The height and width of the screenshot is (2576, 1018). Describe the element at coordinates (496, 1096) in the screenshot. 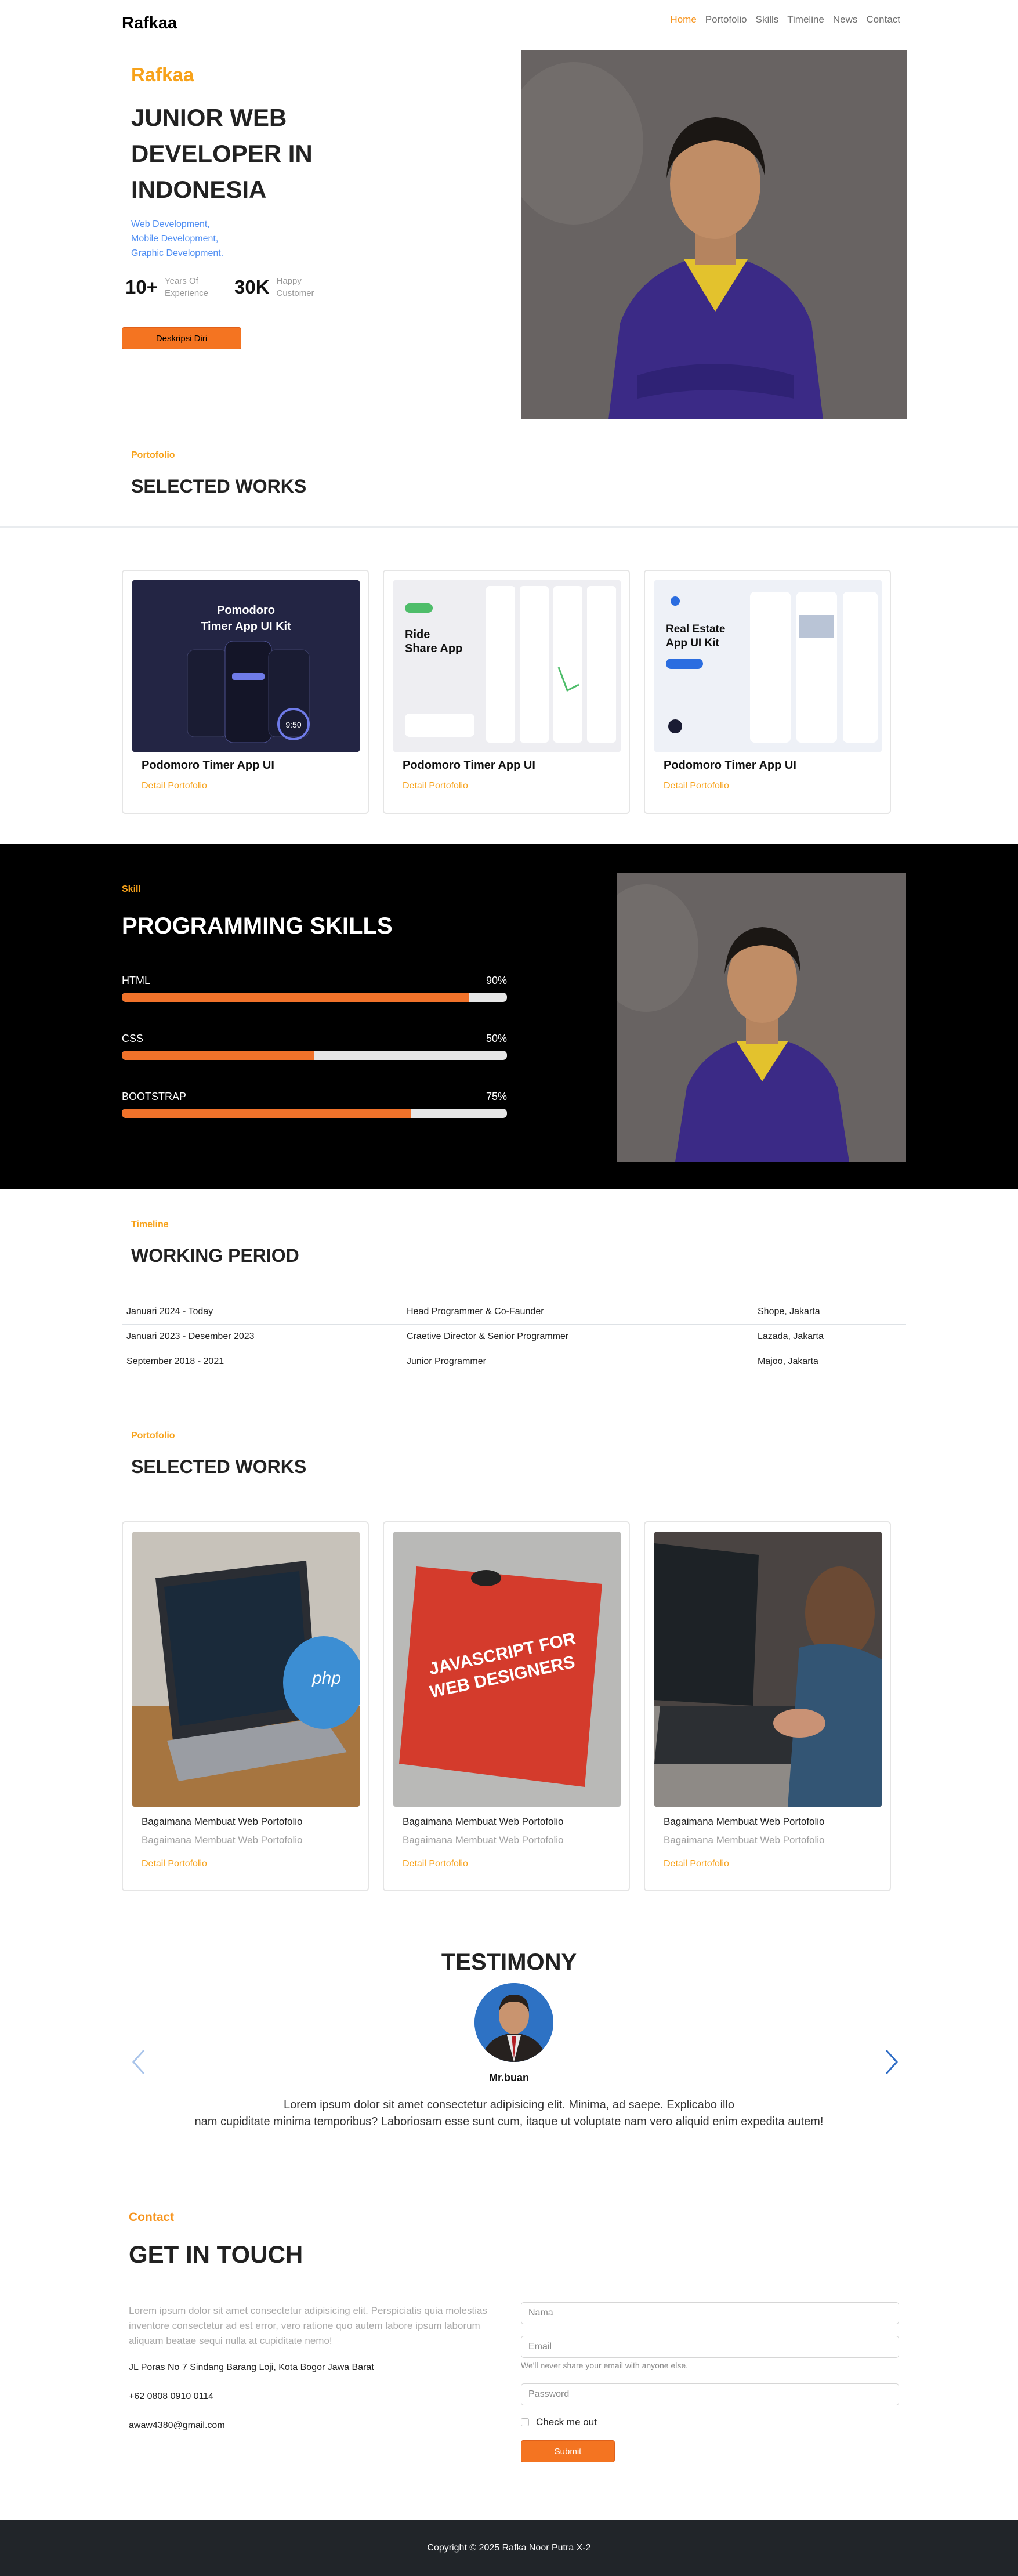

I see `skill-percent: 75%` at that location.